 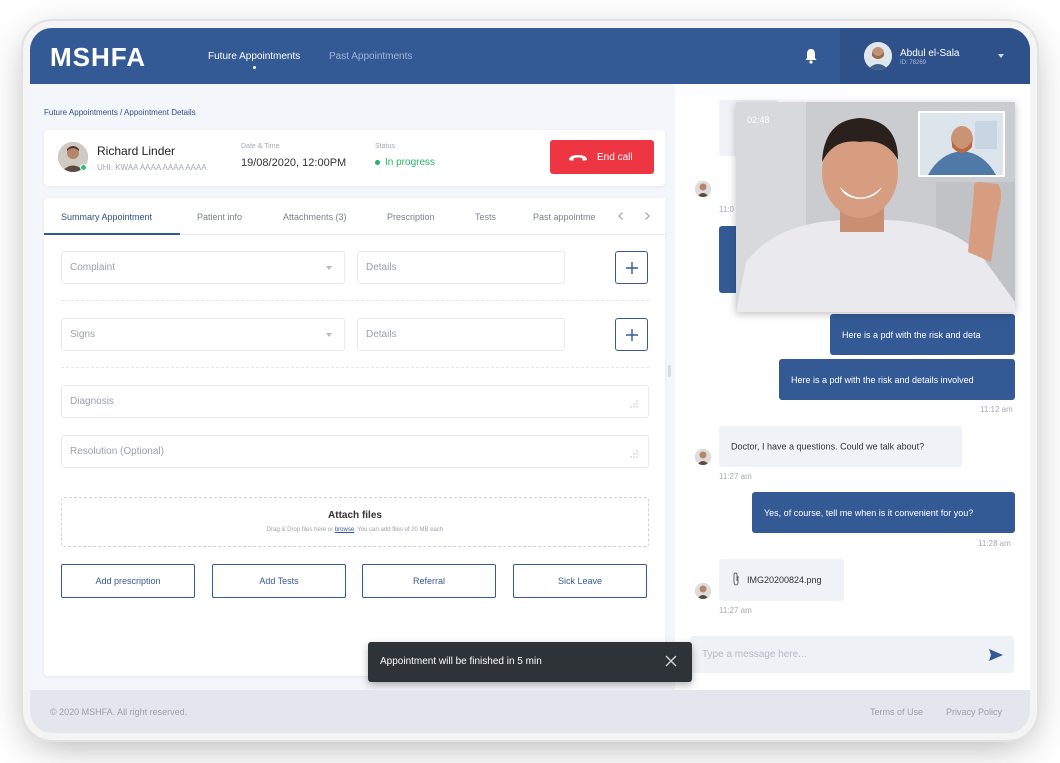 I want to click on referral-button: Referral, so click(x=429, y=581).